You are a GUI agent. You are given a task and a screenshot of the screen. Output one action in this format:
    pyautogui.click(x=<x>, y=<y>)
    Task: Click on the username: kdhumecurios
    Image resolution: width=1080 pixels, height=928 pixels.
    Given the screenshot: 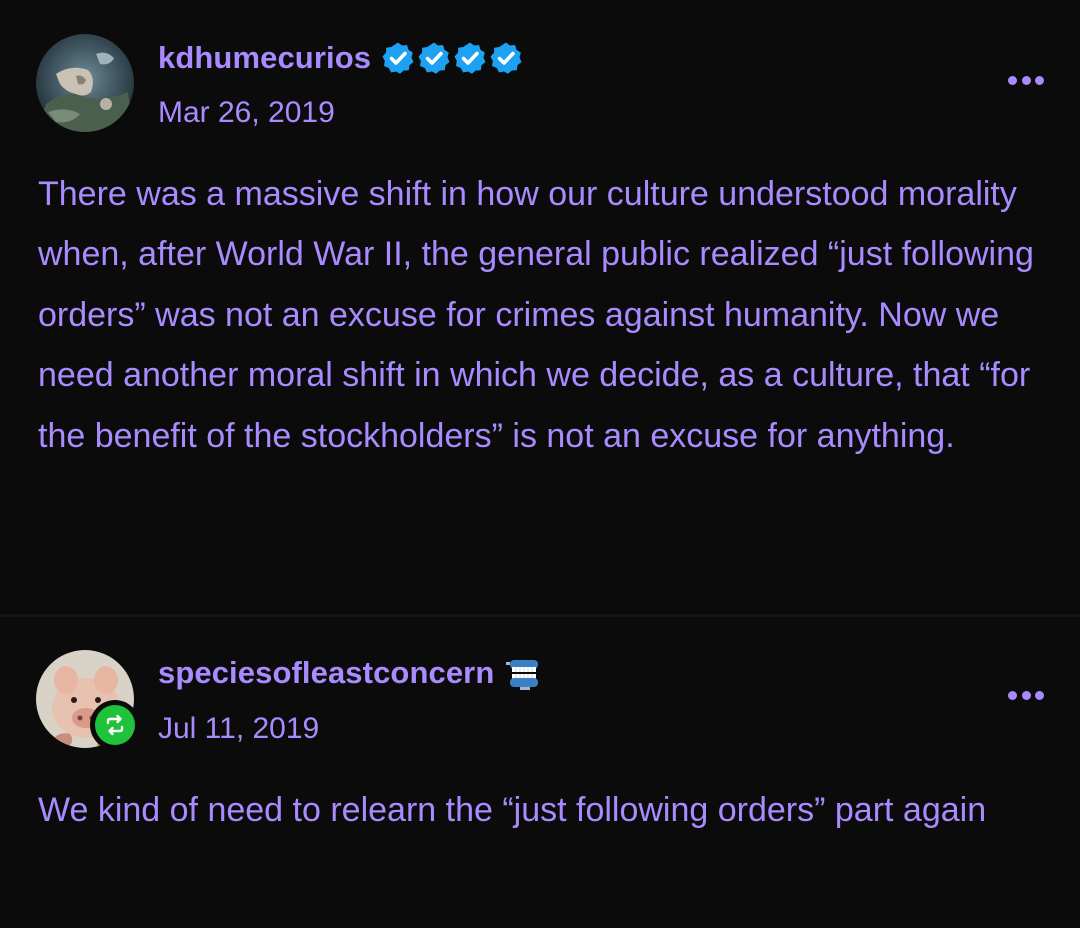 What is the action you would take?
    pyautogui.click(x=264, y=58)
    